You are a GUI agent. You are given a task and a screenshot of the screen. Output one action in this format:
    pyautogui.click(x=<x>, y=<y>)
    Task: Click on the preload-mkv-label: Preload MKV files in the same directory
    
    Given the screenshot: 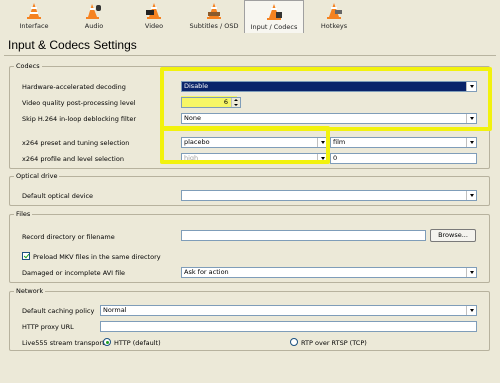 What is the action you would take?
    pyautogui.click(x=97, y=257)
    